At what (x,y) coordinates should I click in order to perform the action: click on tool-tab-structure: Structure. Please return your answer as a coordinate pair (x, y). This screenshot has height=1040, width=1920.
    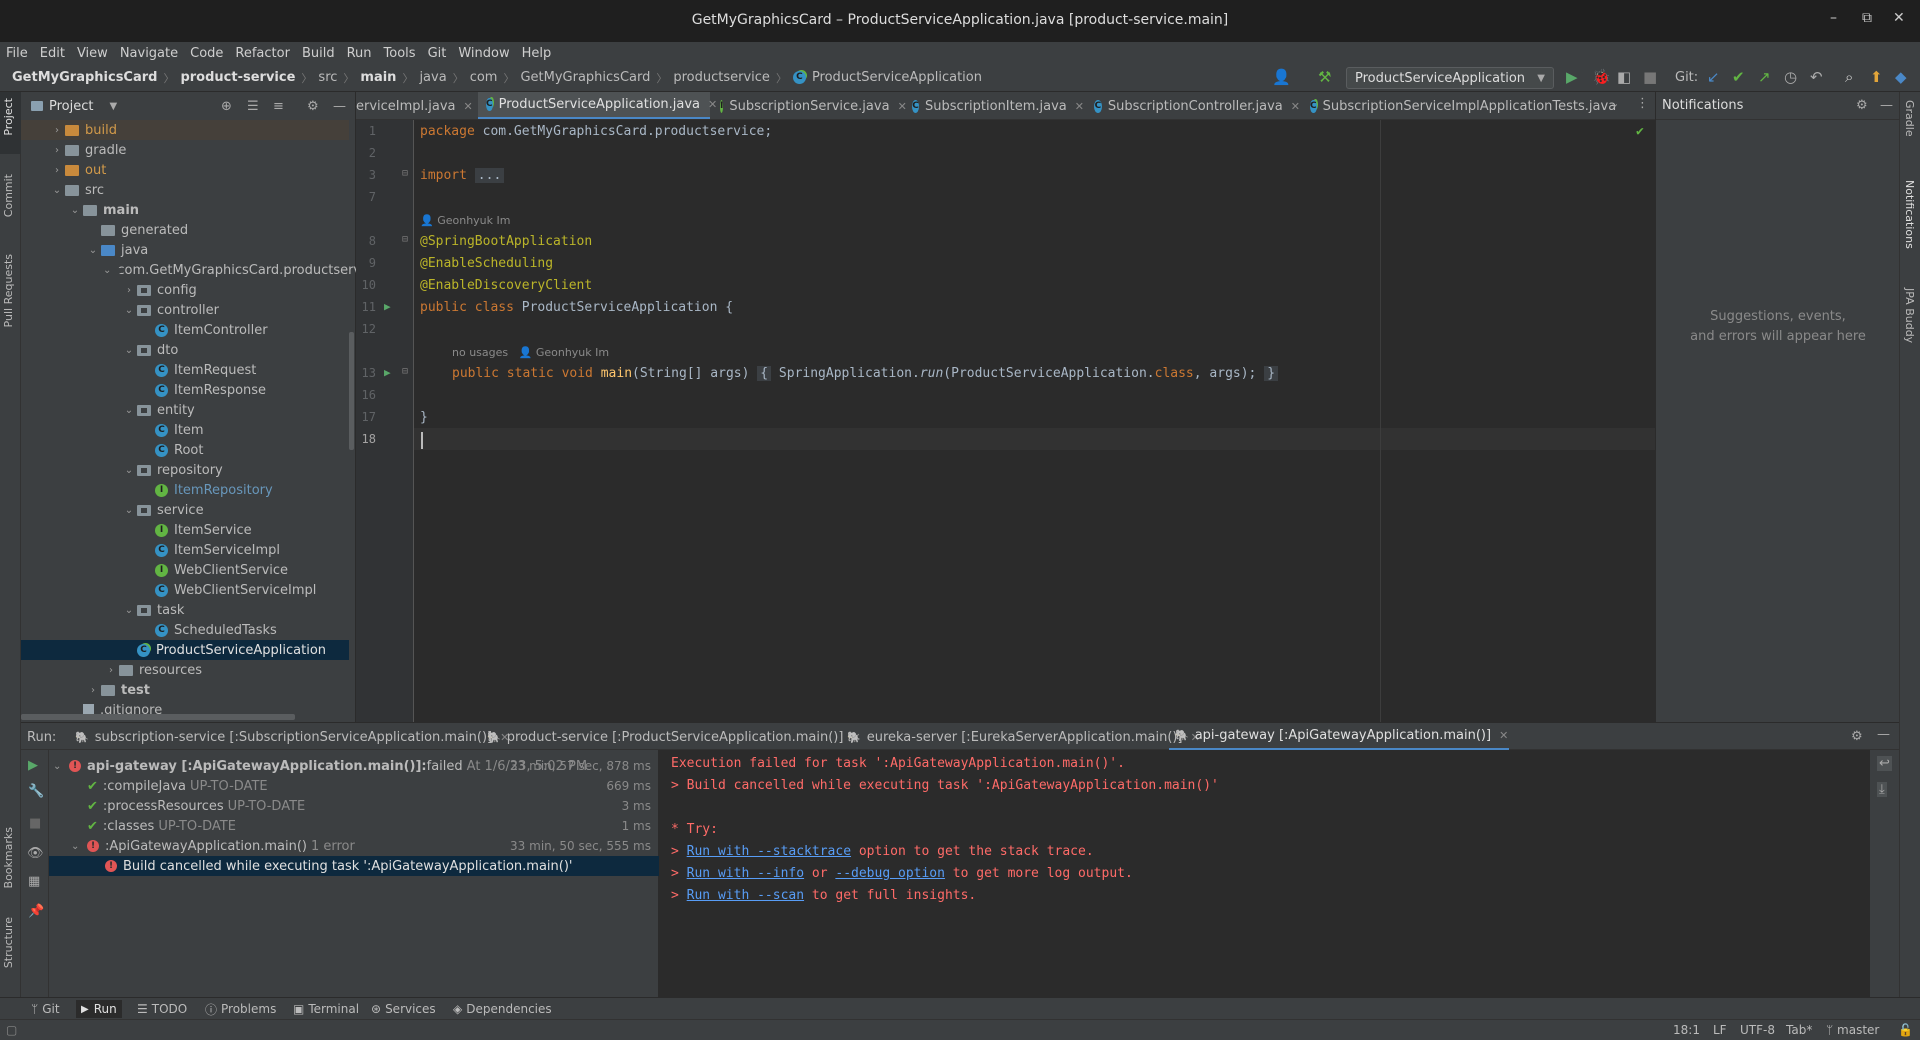
    Looking at the image, I should click on (8, 942).